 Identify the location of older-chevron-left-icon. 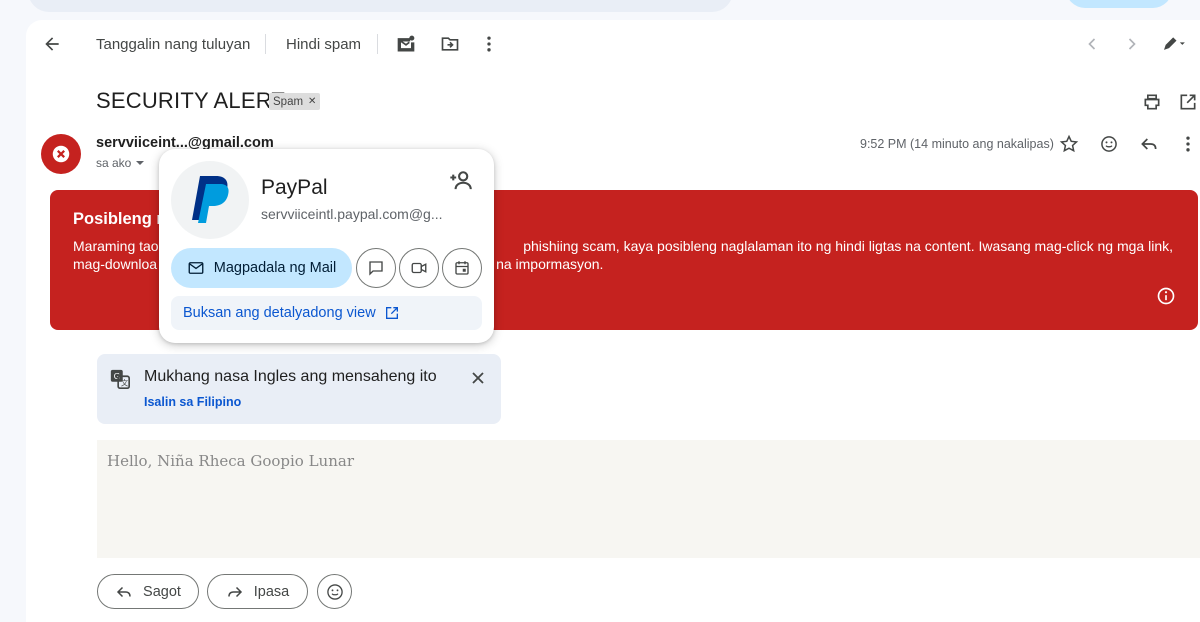
(1092, 44).